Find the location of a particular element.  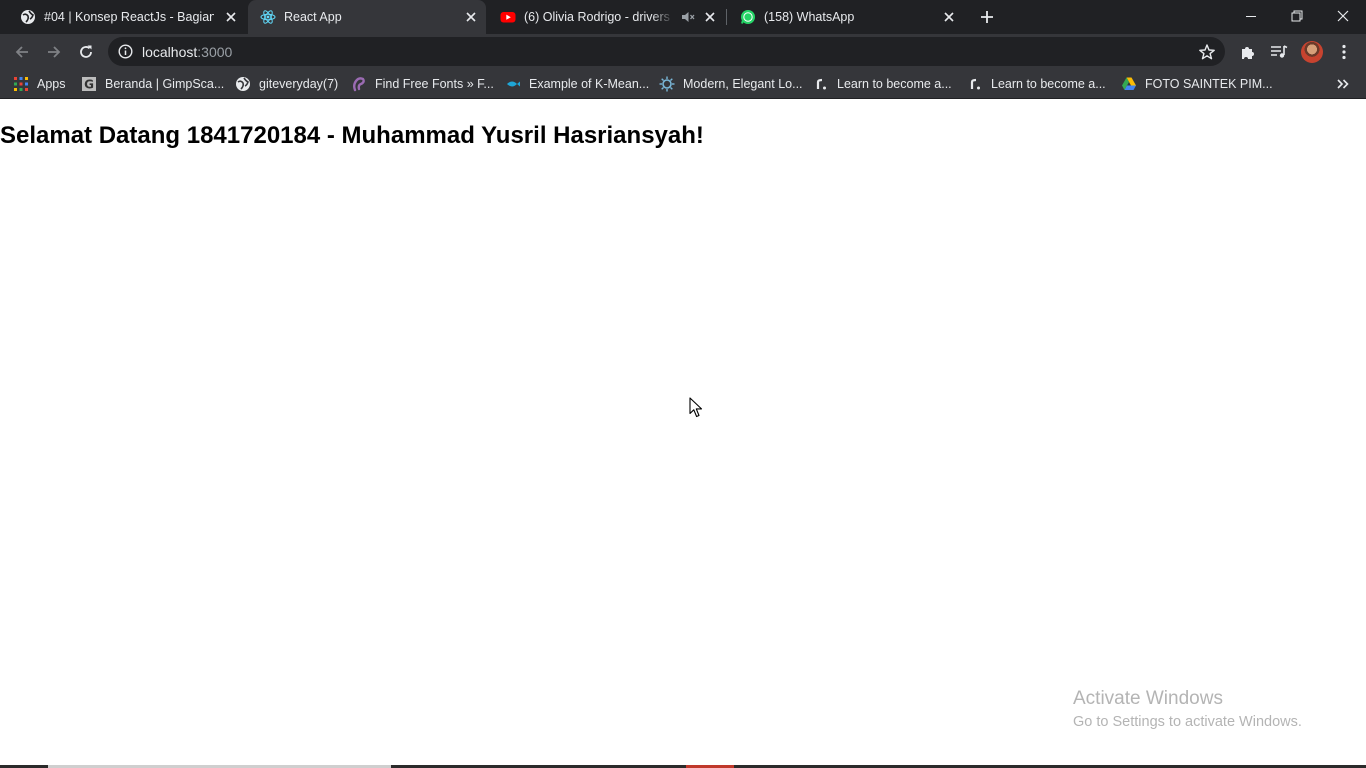

bookmark-apps: Apps is located at coordinates (39, 84).